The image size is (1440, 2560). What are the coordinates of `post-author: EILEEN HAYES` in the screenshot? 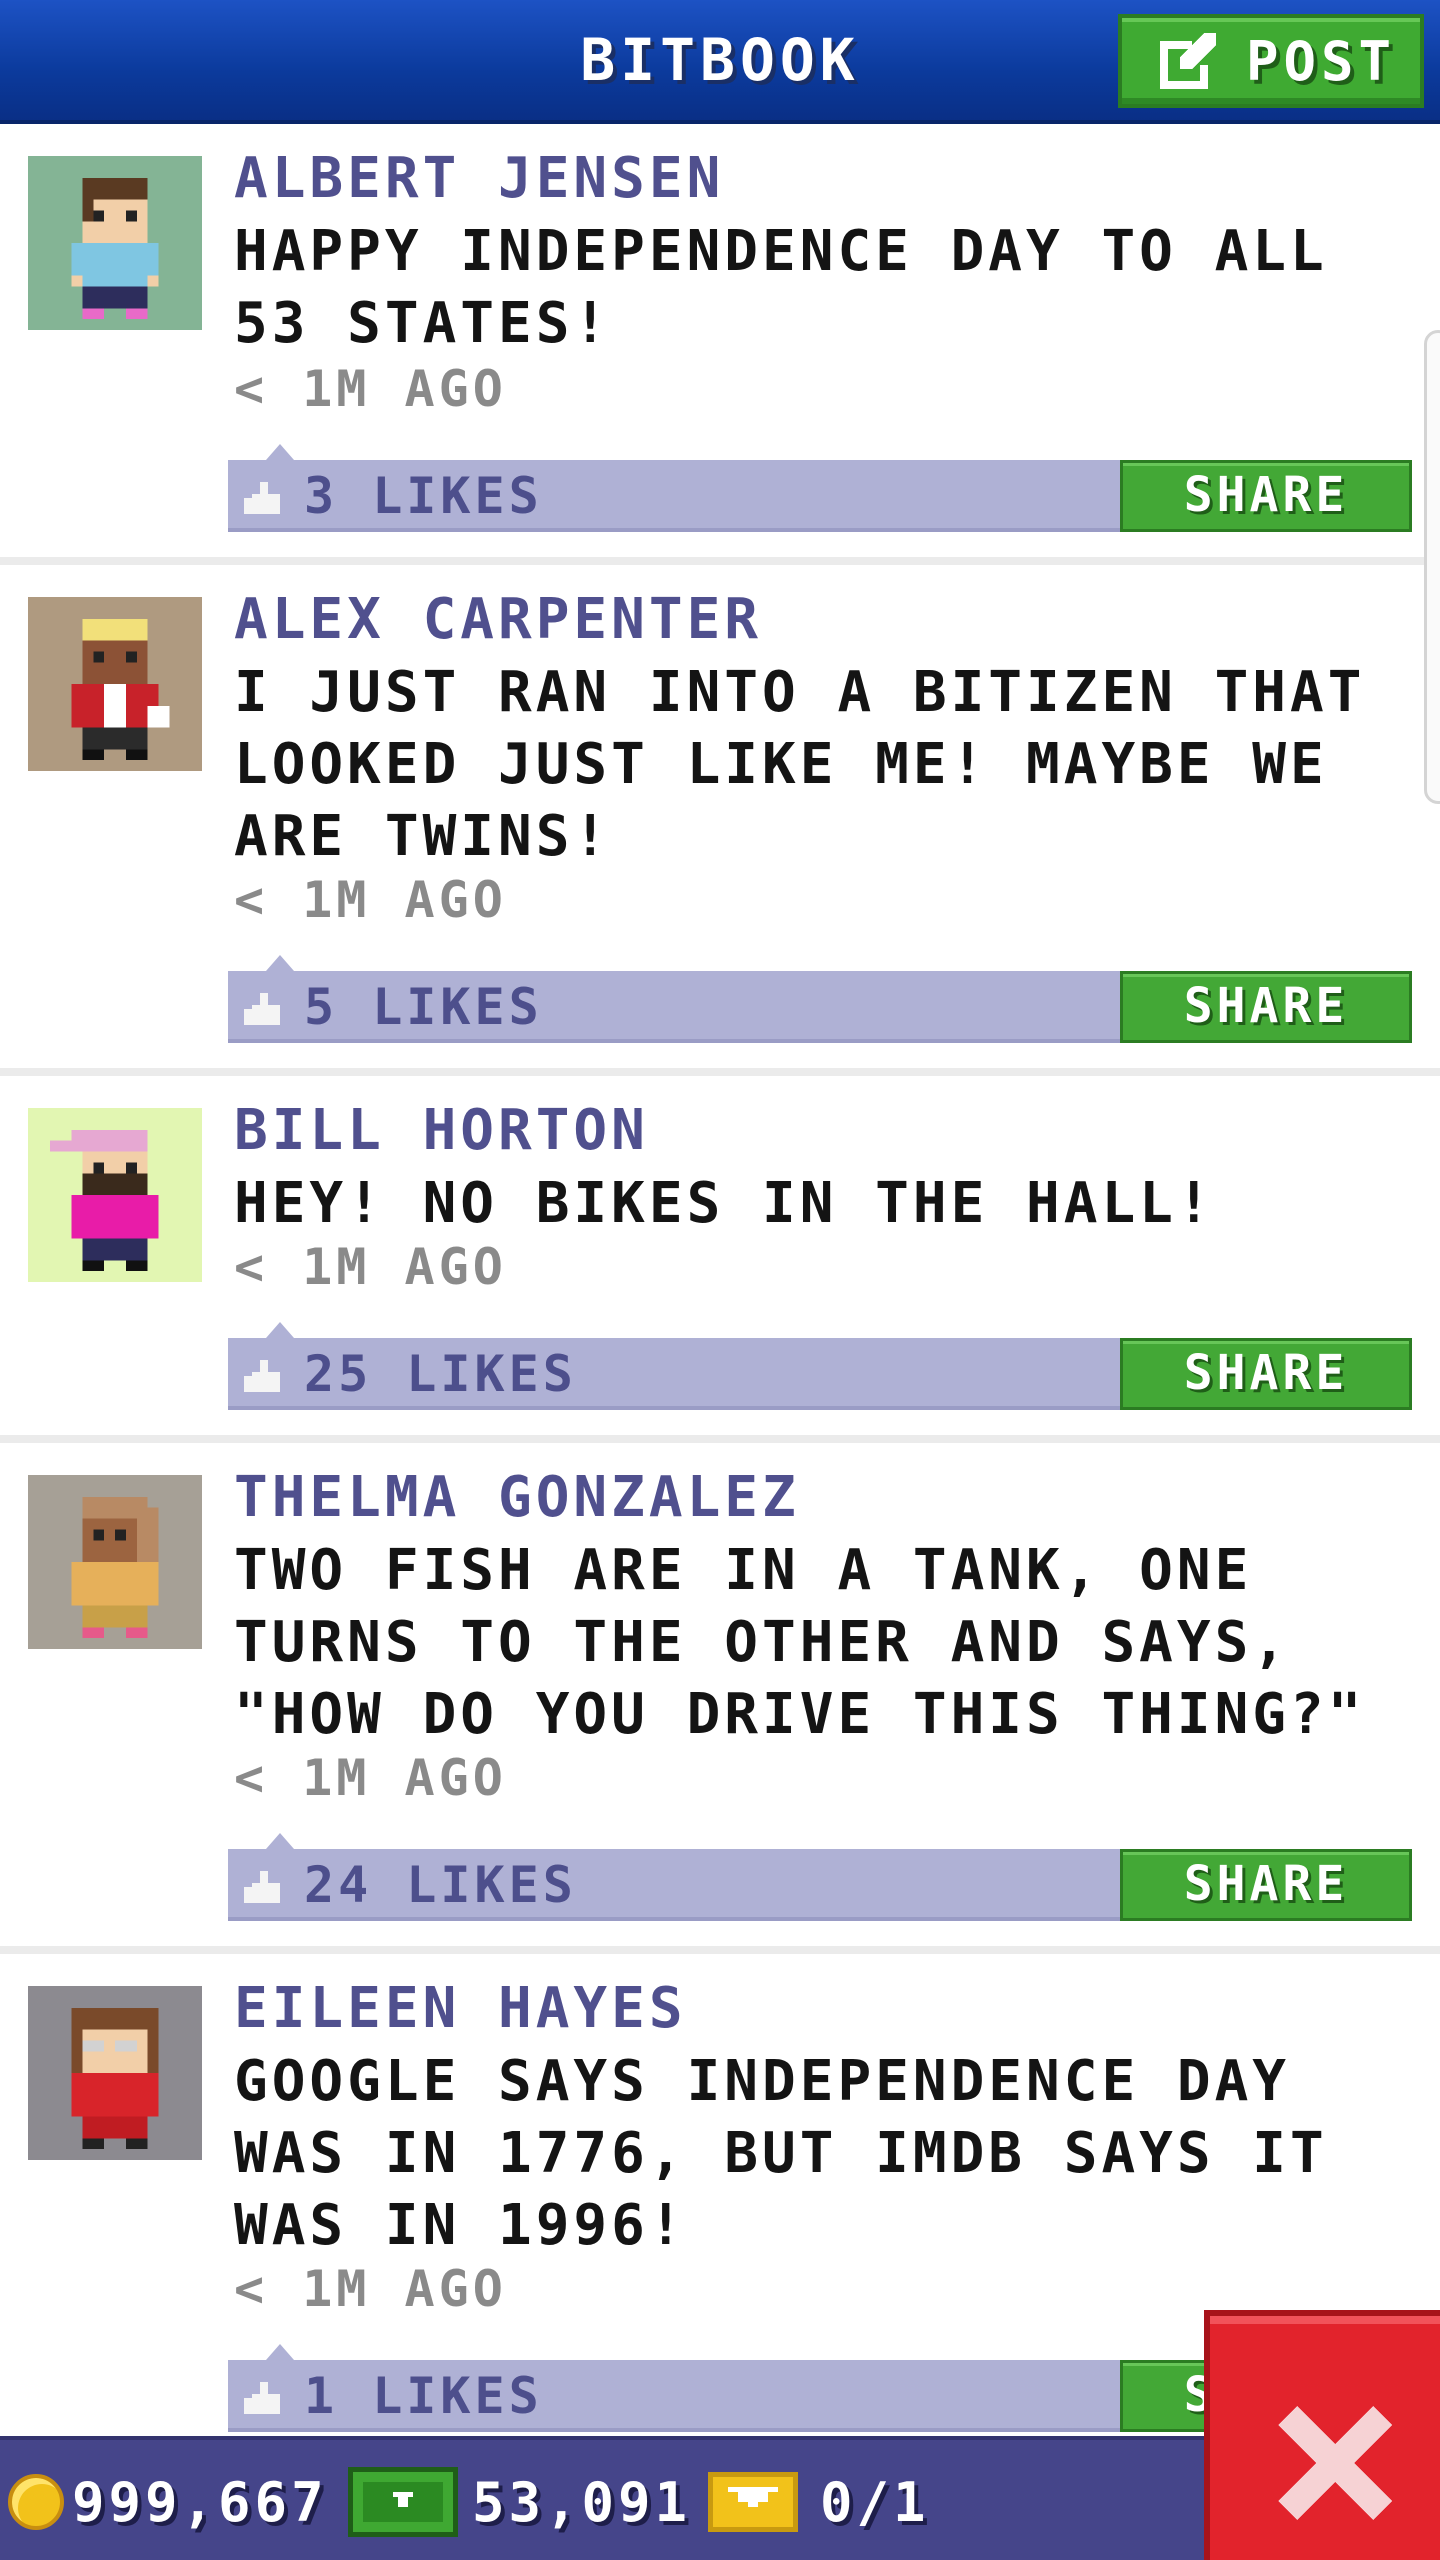 It's located at (460, 2008).